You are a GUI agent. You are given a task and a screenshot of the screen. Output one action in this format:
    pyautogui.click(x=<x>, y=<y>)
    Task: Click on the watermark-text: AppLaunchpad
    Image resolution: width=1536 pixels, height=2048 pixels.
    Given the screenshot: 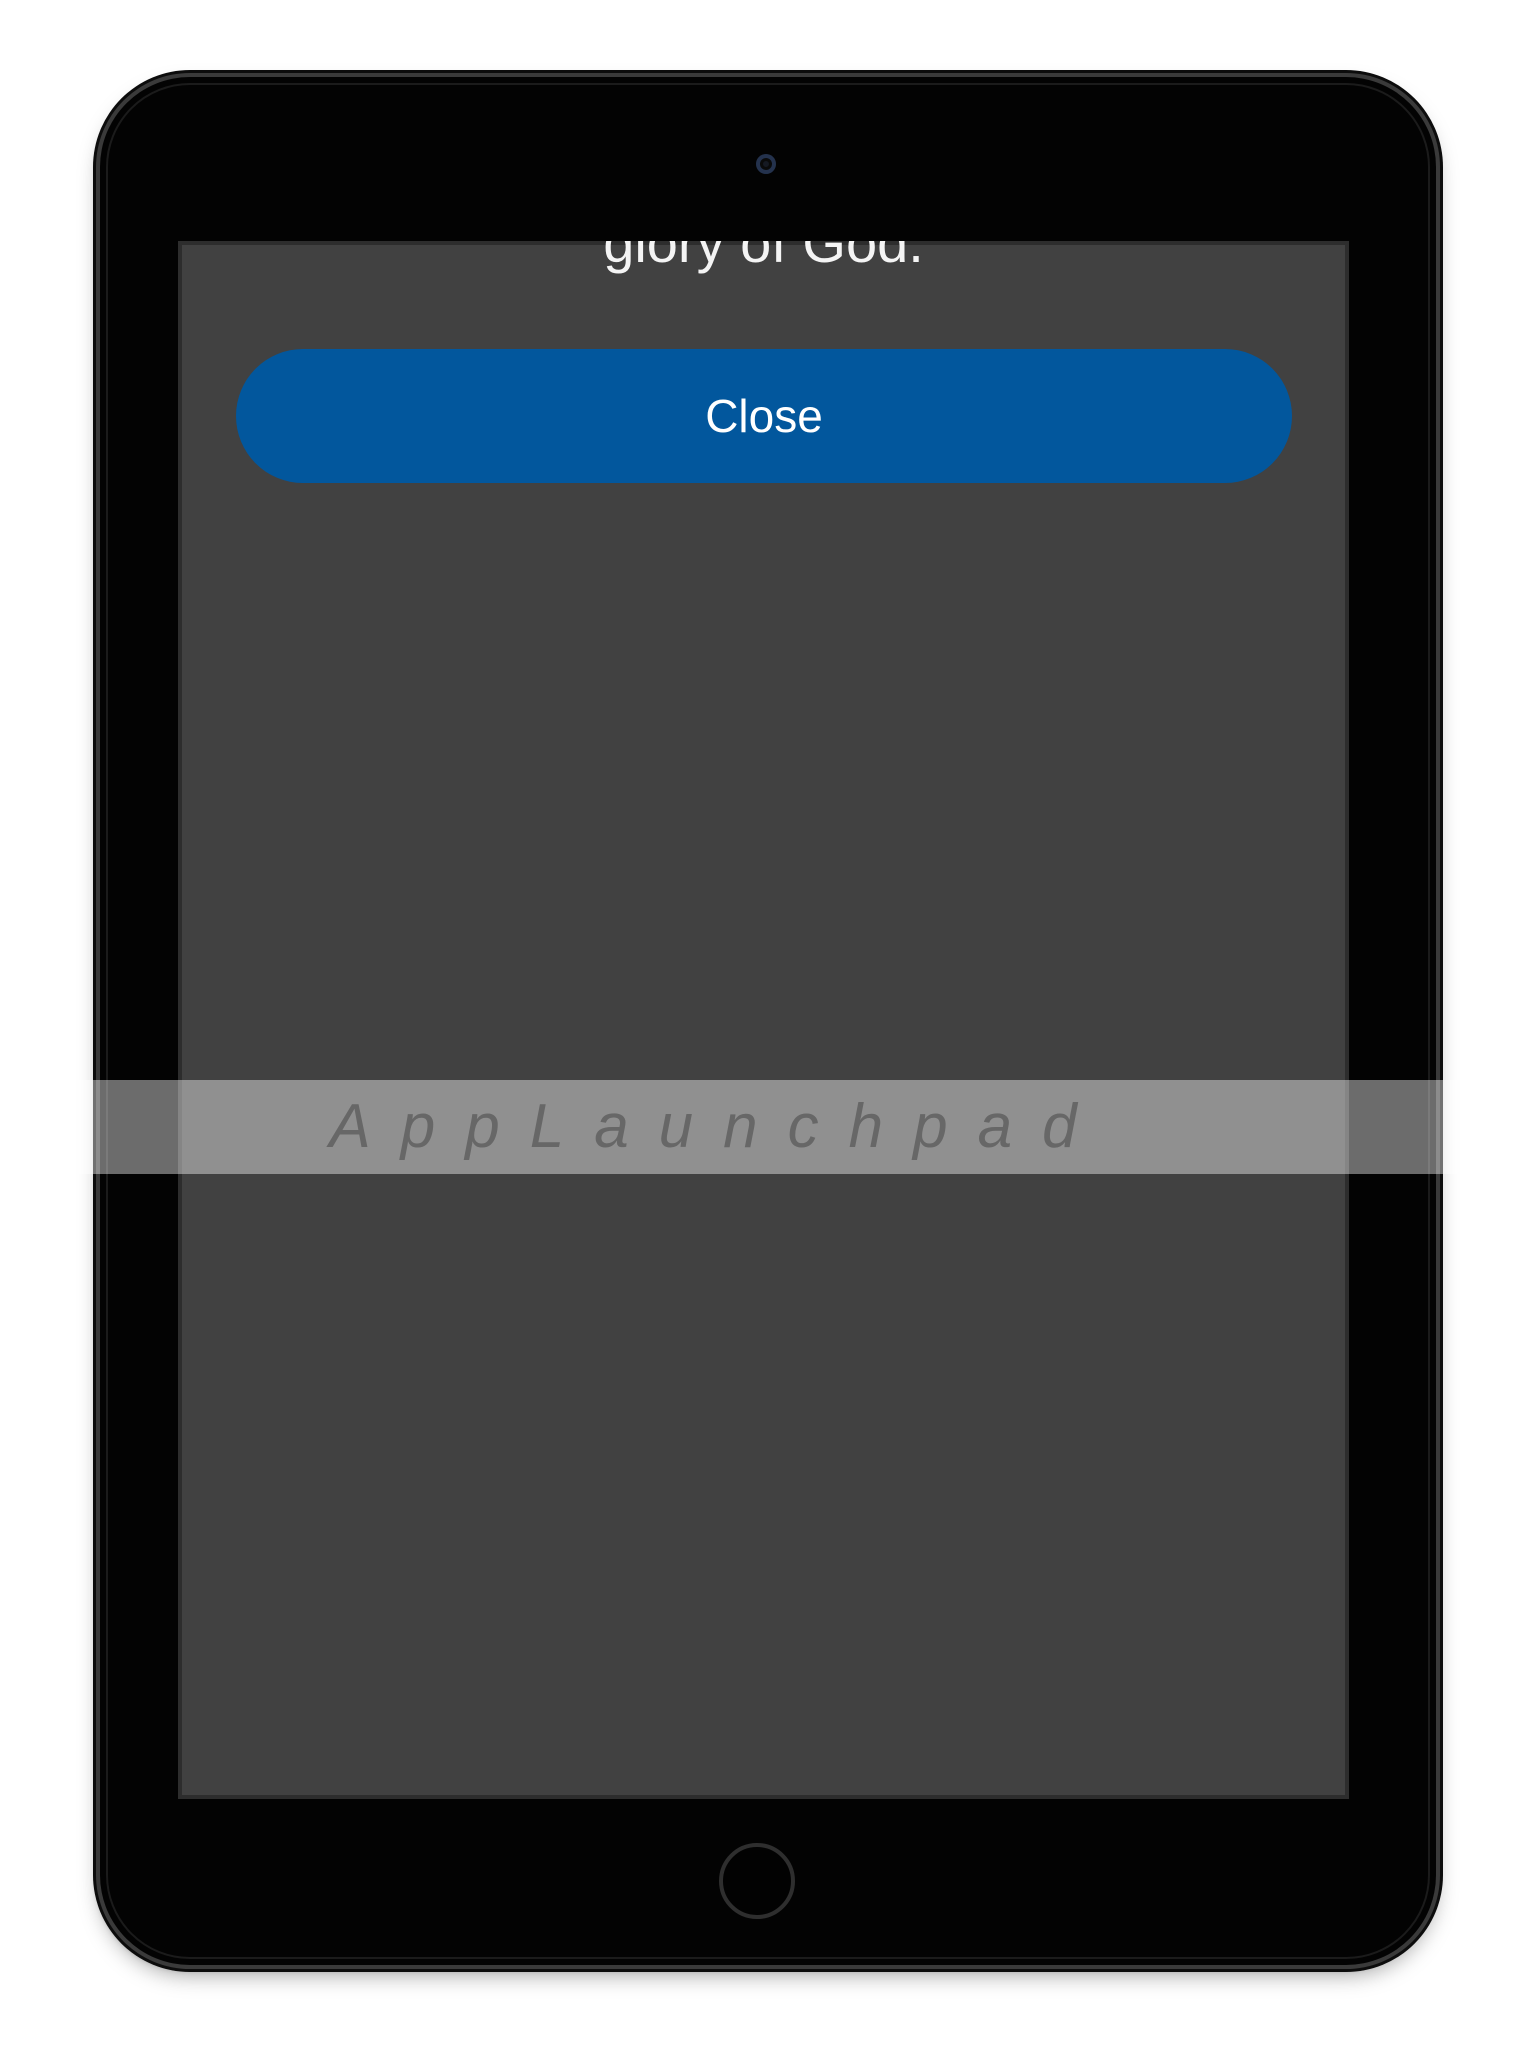 What is the action you would take?
    pyautogui.click(x=718, y=1126)
    